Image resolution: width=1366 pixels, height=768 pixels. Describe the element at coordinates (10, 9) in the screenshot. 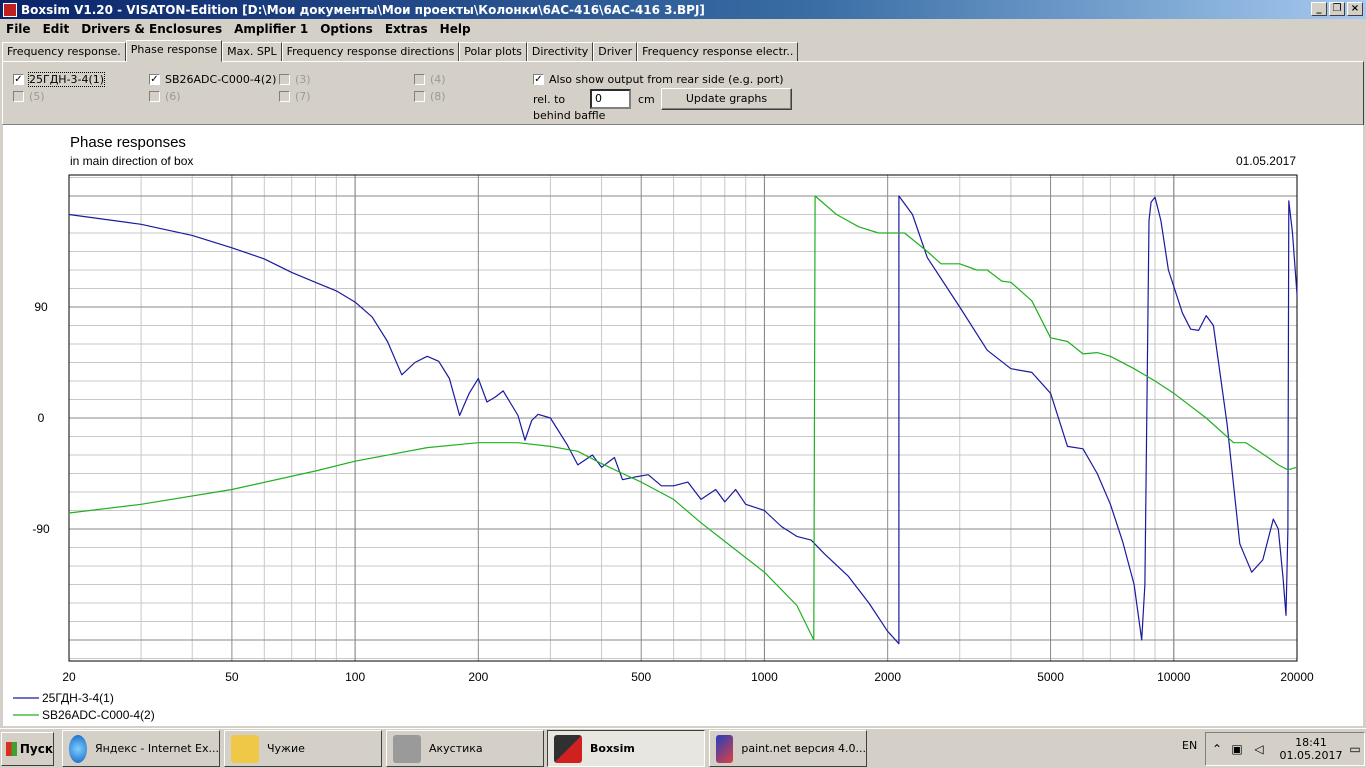

I see `app-icon` at that location.